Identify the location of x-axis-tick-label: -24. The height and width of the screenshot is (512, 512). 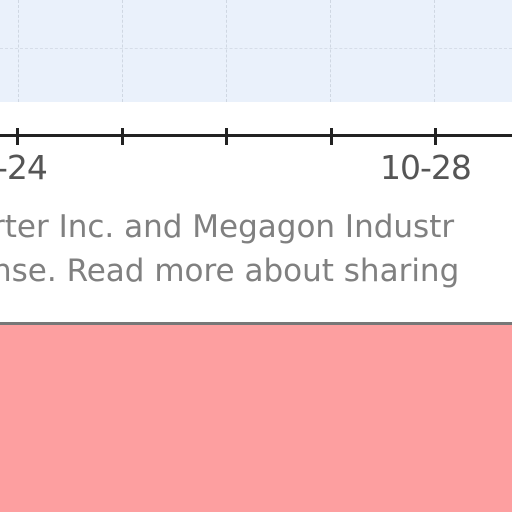
(24, 167).